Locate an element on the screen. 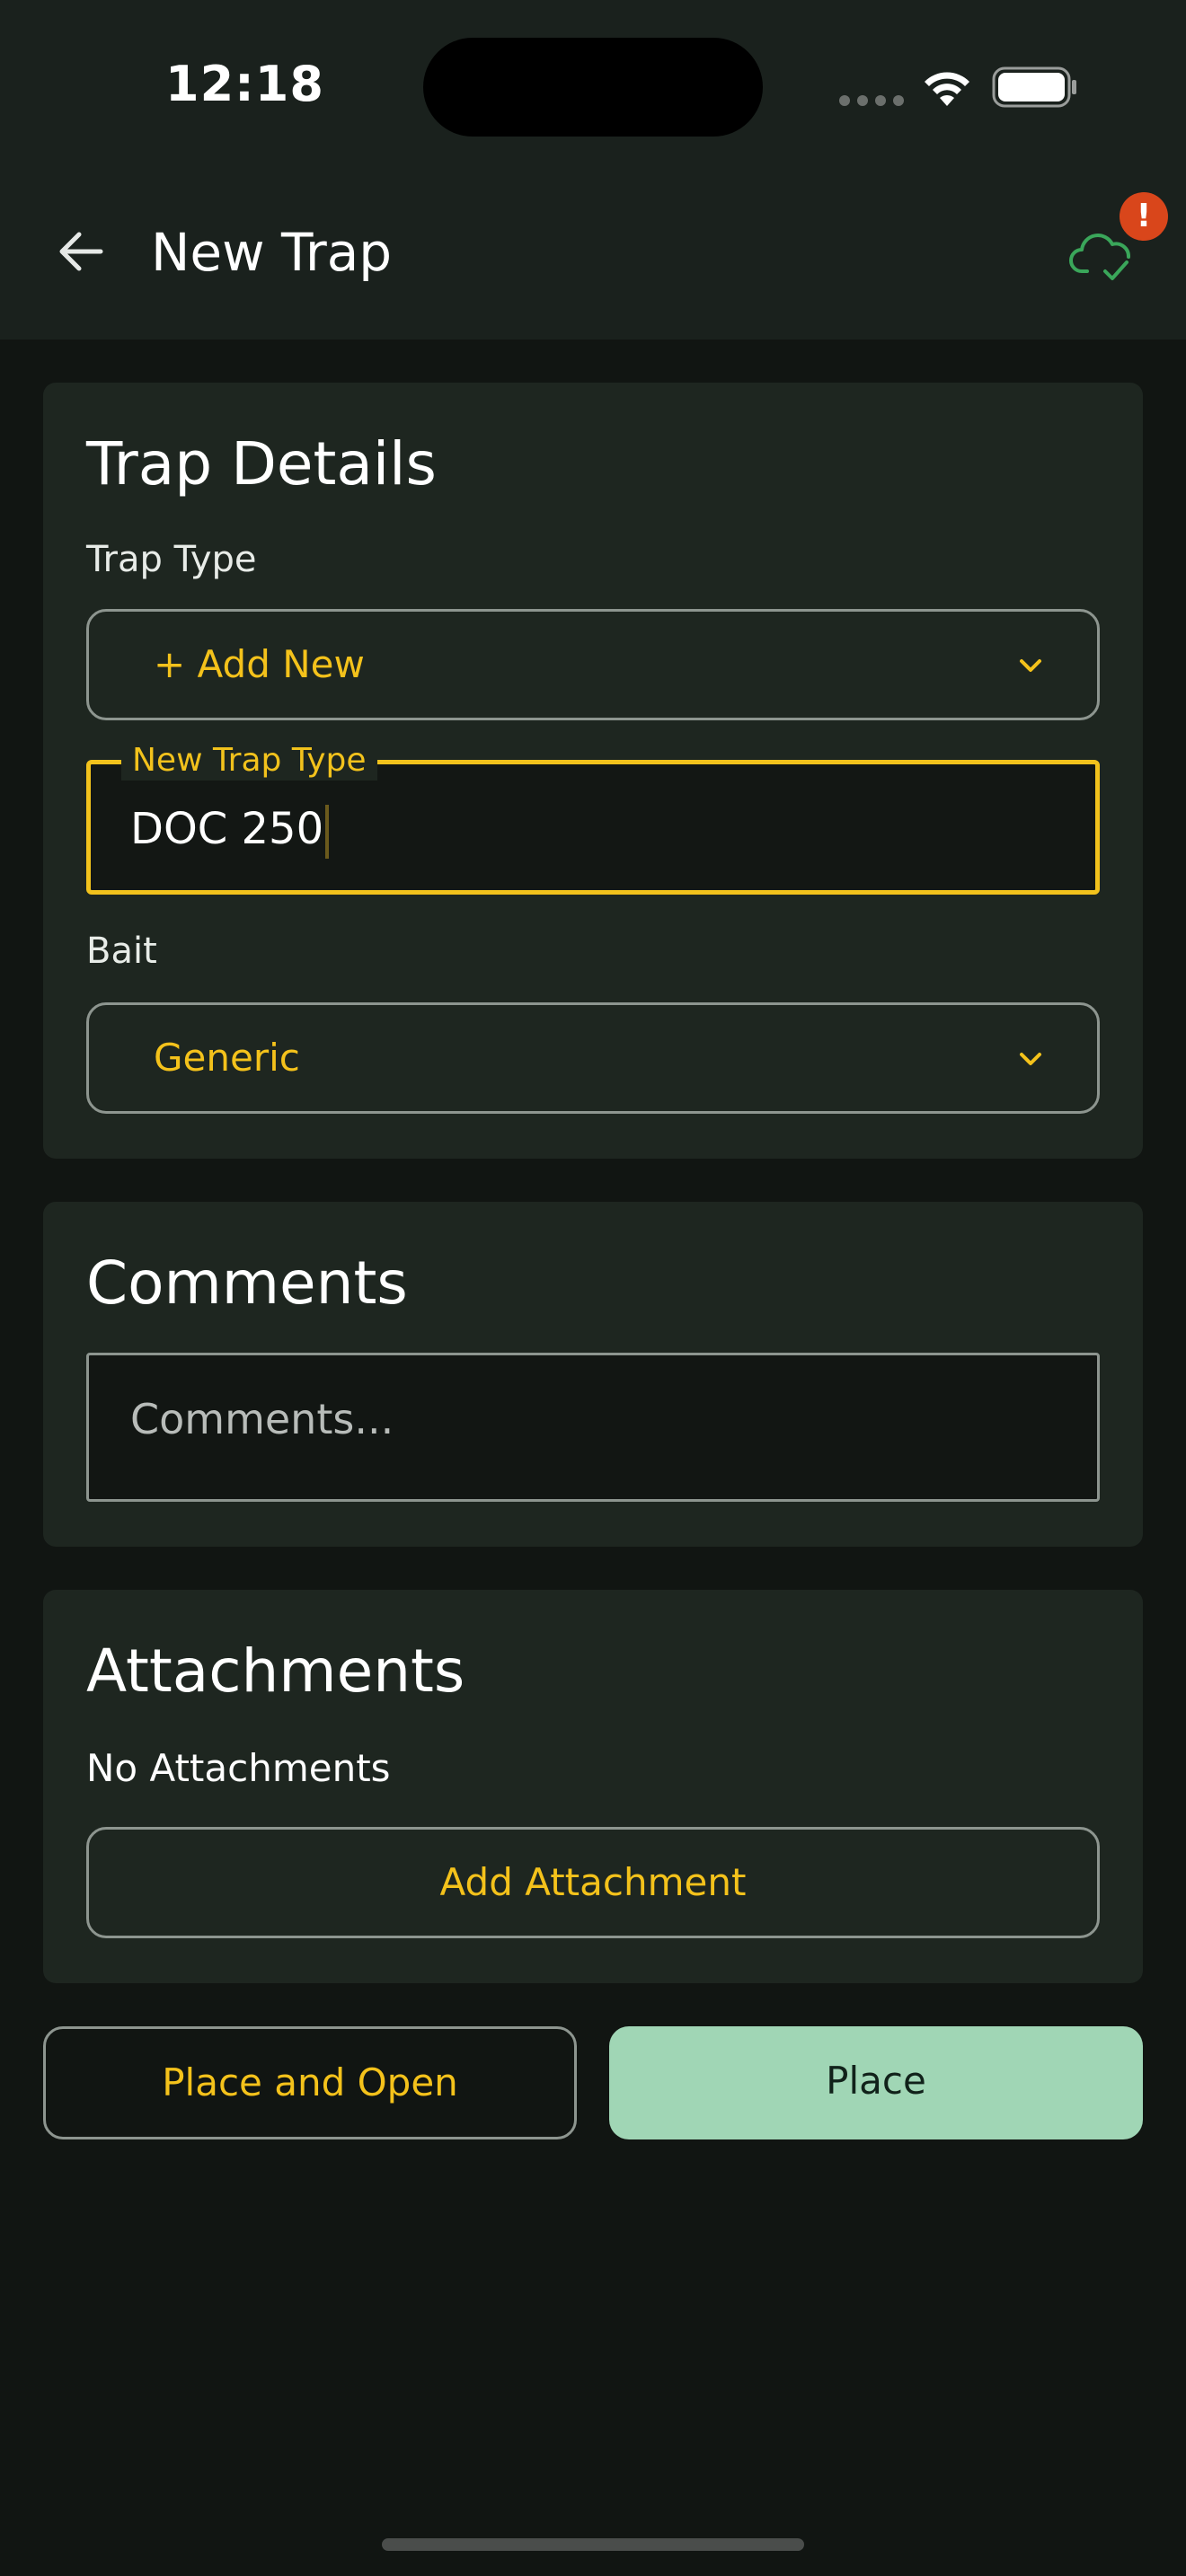  text-caret is located at coordinates (327, 832).